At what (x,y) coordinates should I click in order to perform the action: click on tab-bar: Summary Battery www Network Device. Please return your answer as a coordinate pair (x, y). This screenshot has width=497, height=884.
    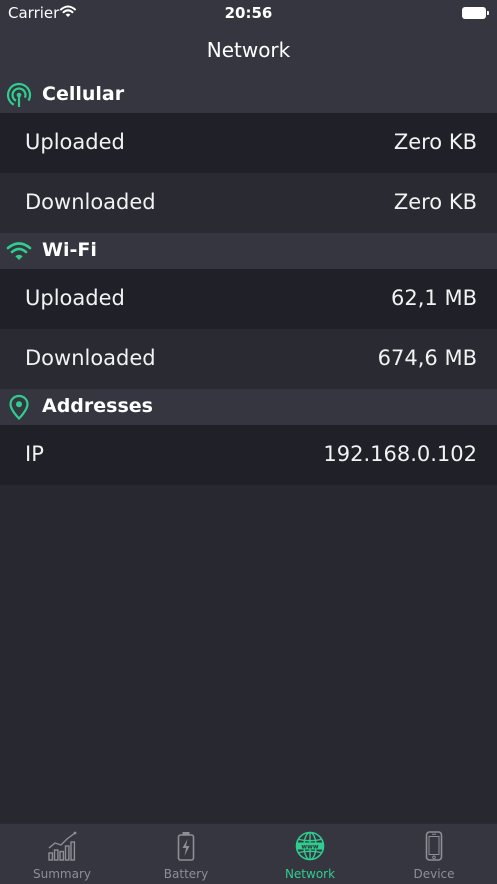
    Looking at the image, I should click on (248, 853).